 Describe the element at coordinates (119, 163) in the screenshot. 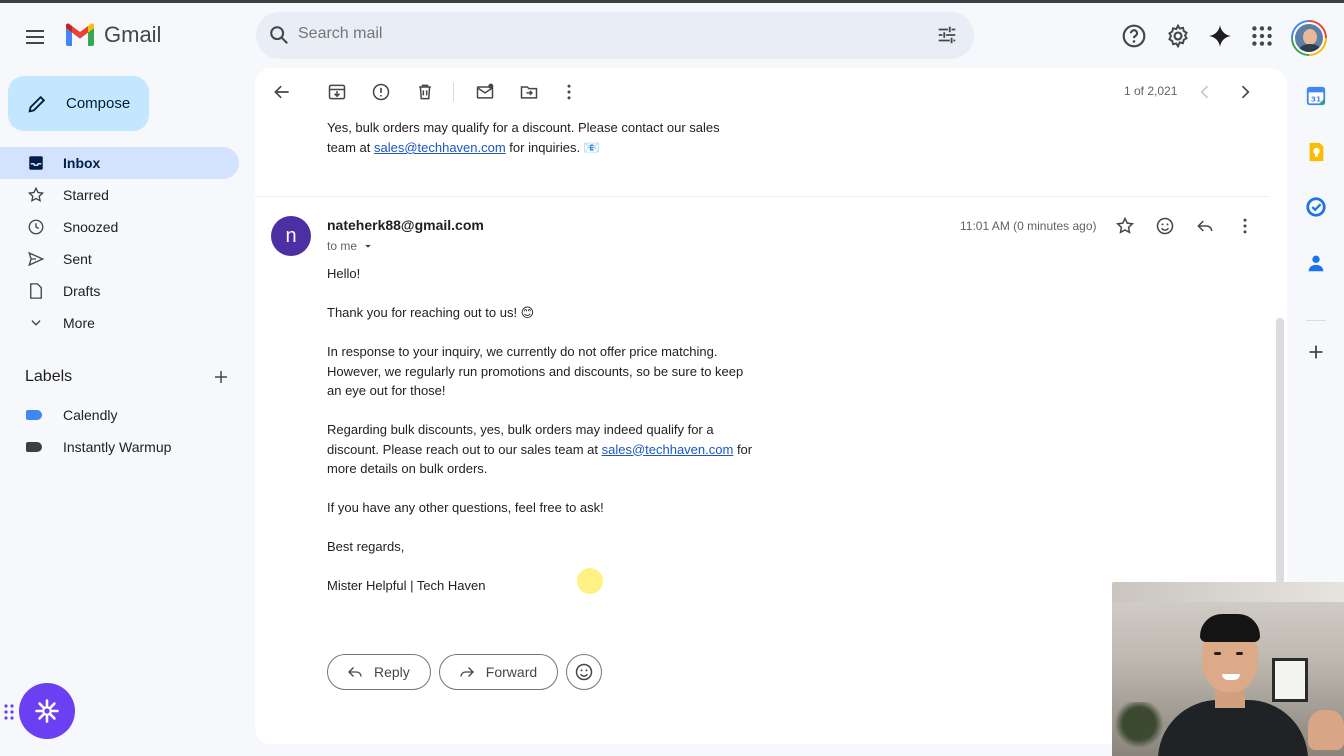

I see `sidebar-item-inbox: Inbox` at that location.